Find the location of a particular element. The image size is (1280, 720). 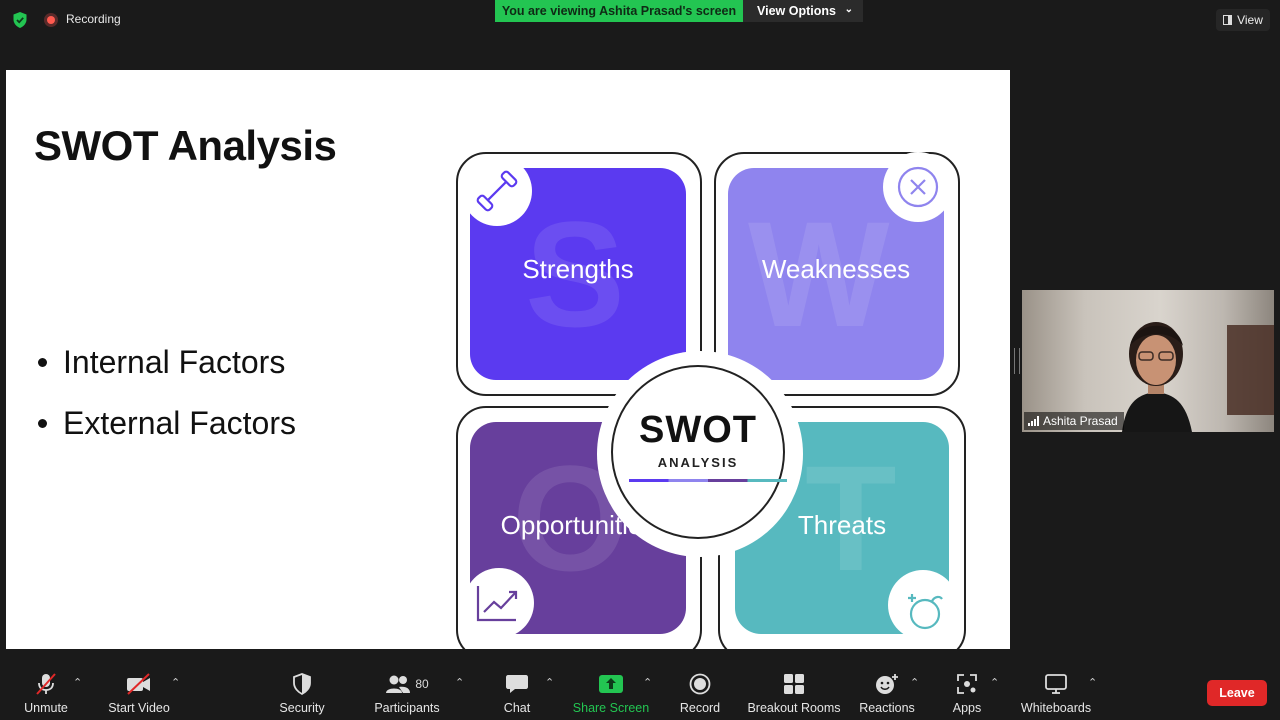

participants-button: 80 Participants is located at coordinates (407, 690).